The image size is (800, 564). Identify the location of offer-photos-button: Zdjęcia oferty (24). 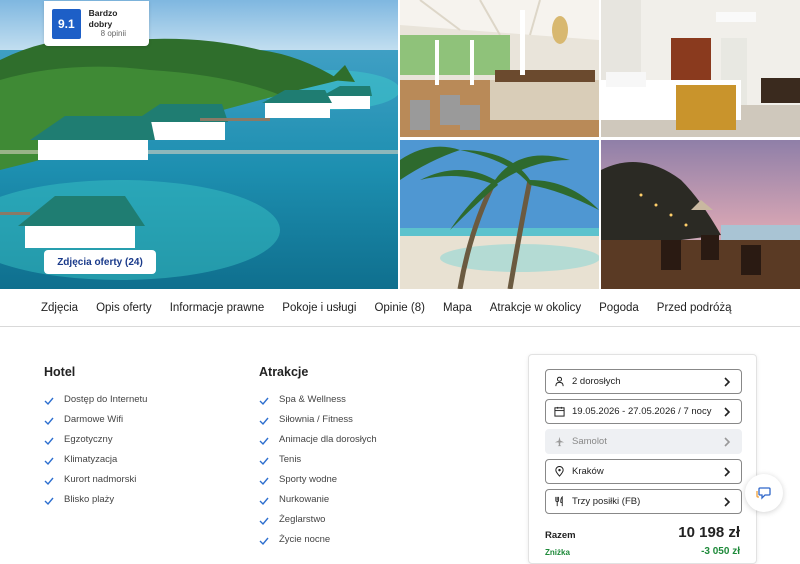
(100, 262).